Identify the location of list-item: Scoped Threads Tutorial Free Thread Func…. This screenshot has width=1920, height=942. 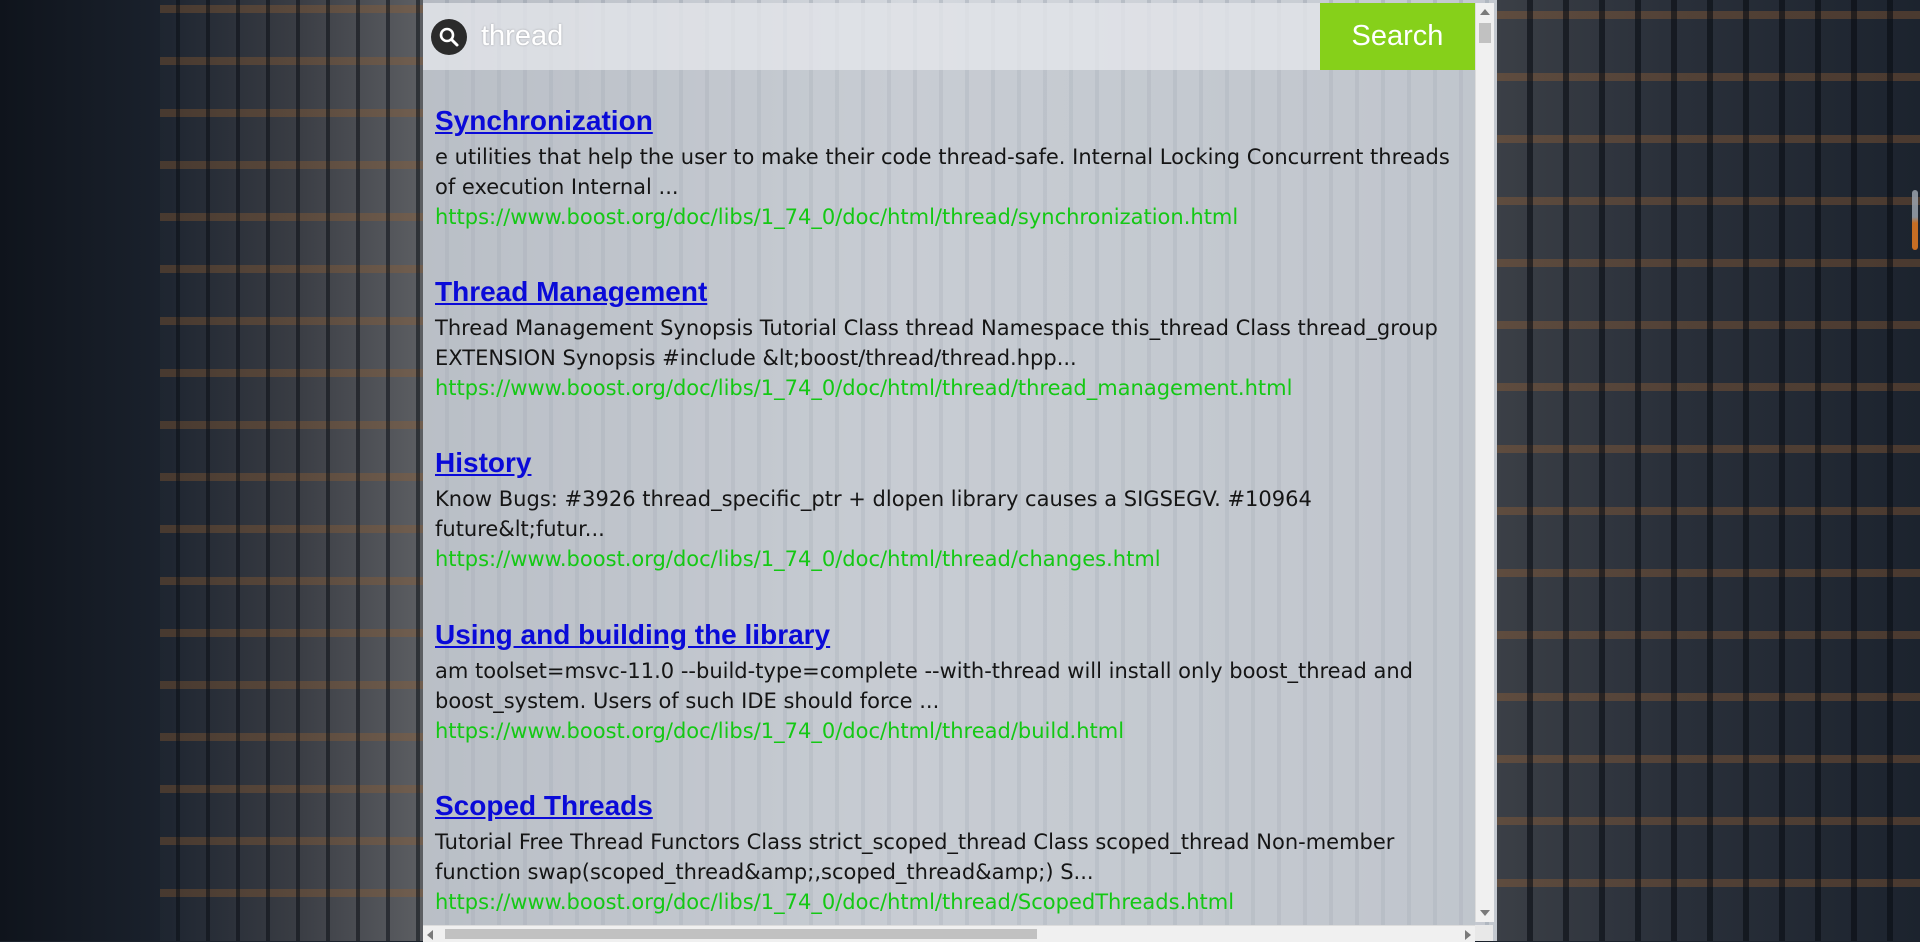
(955, 853).